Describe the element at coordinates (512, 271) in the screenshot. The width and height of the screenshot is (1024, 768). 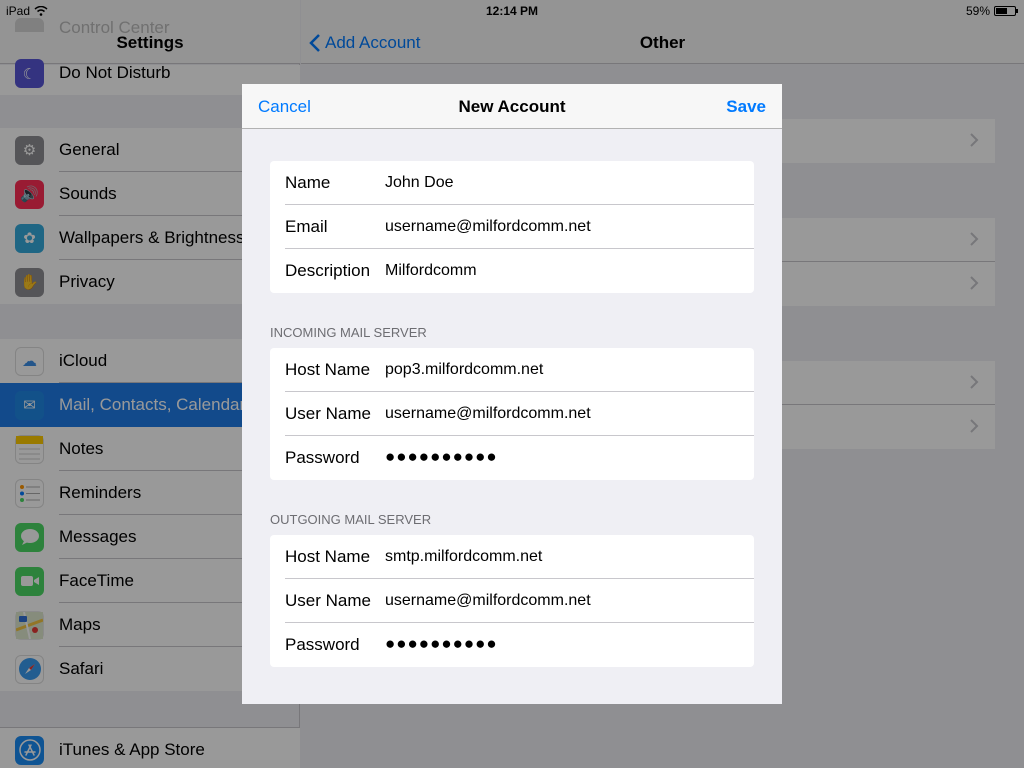
I see `description-row: Description Milfordcomm` at that location.